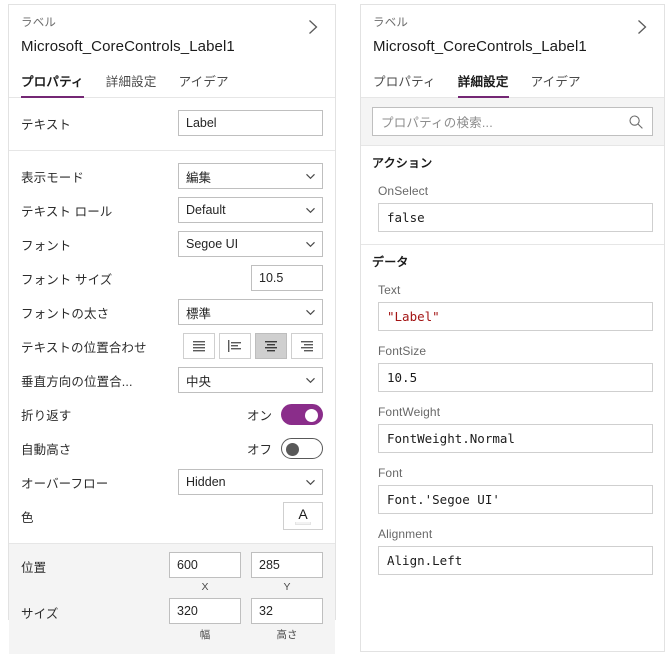  I want to click on panel-header-right: ラベル Microsoft_CoreControls_Label1, so click(512, 32).